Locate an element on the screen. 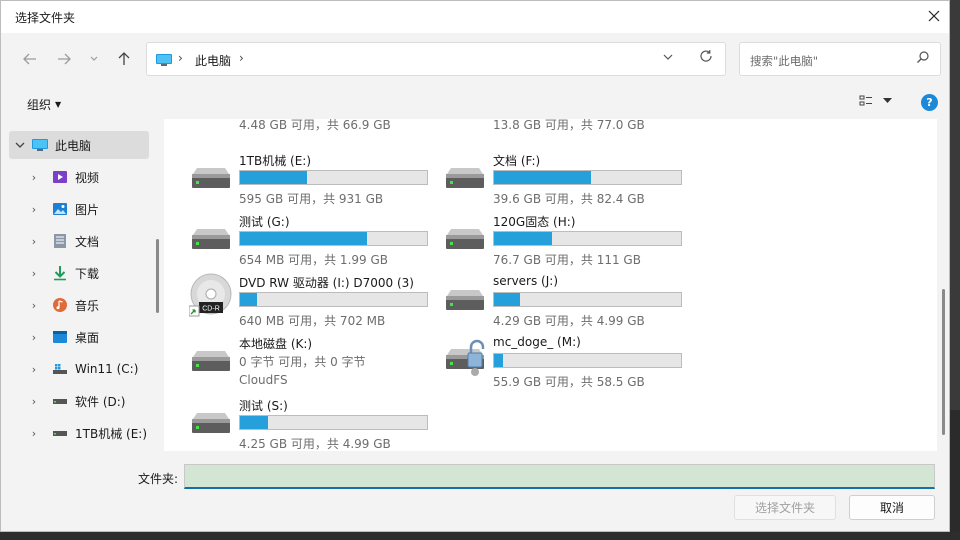 The image size is (960, 540). view-details-icon is located at coordinates (865, 100).